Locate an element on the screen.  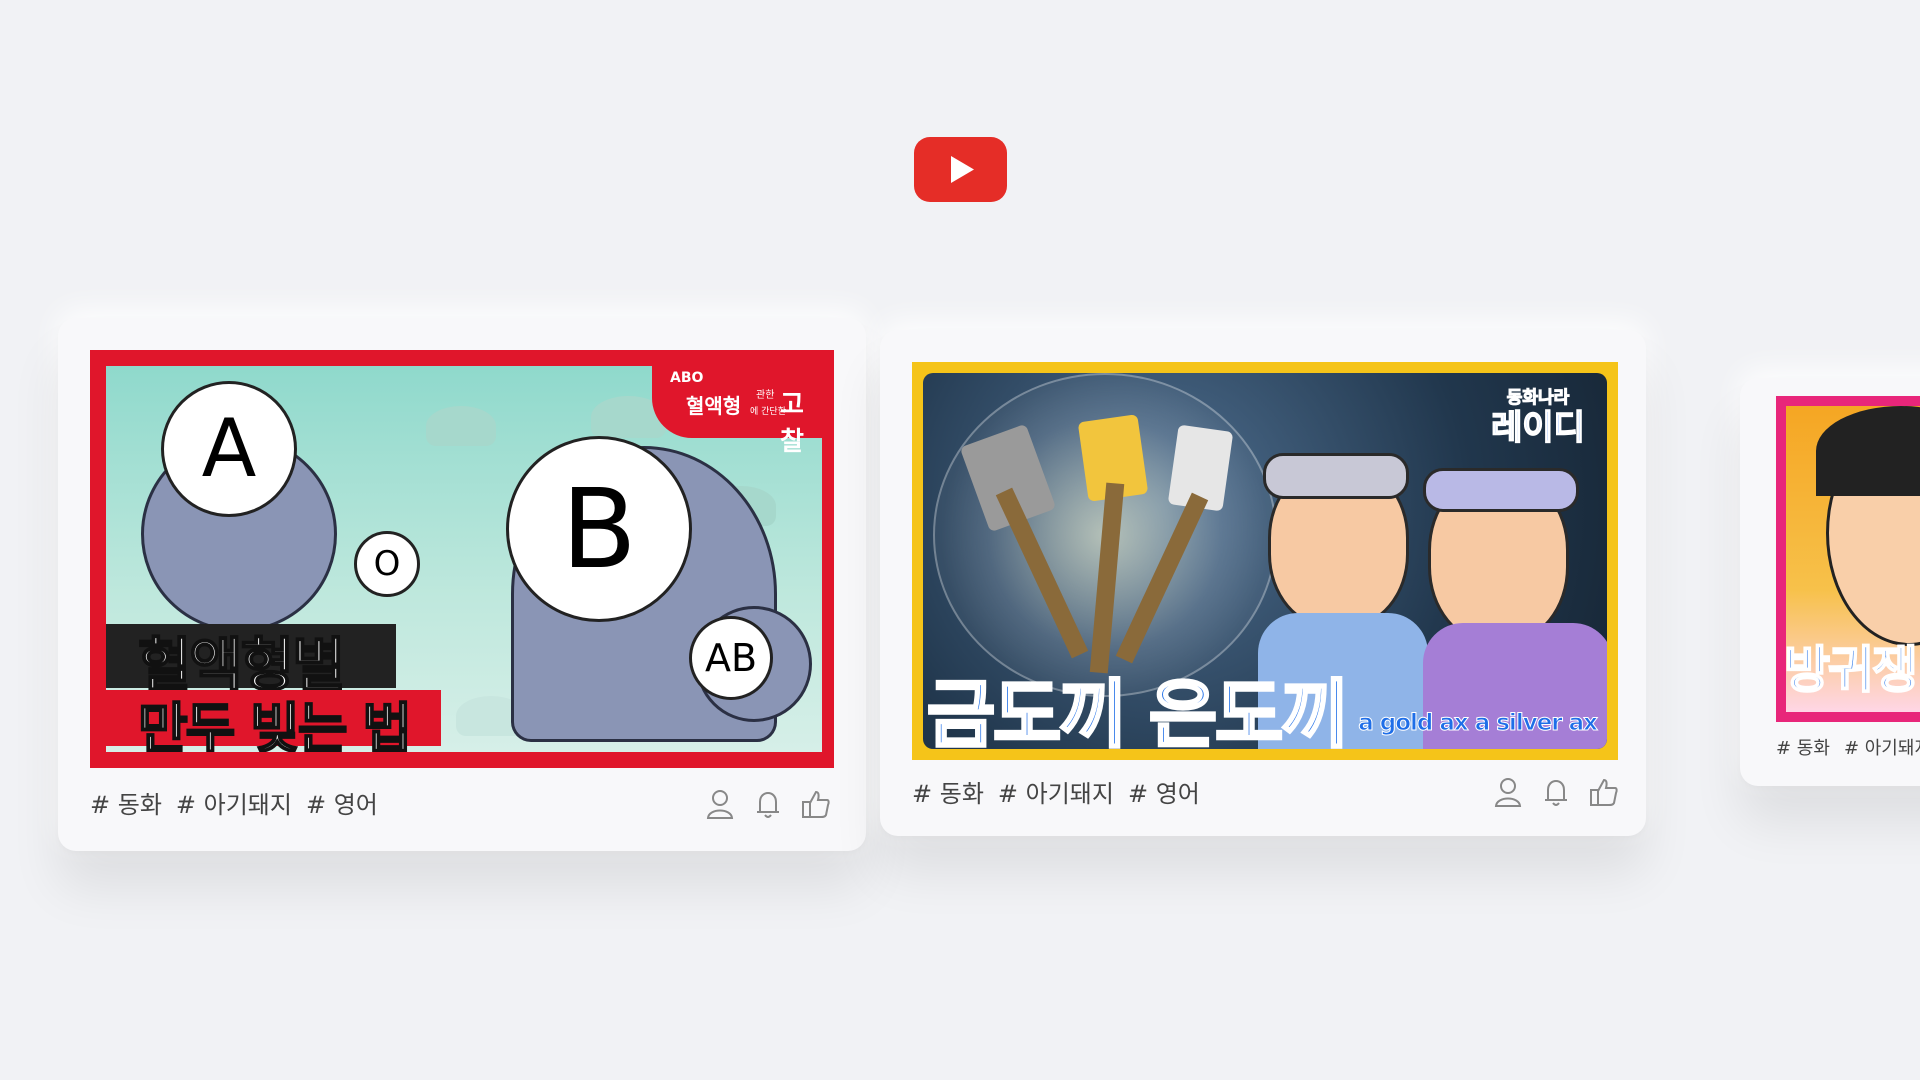
channel-badge: ABO 혈액형 관한 에 간단한 고찰 is located at coordinates (737, 411).